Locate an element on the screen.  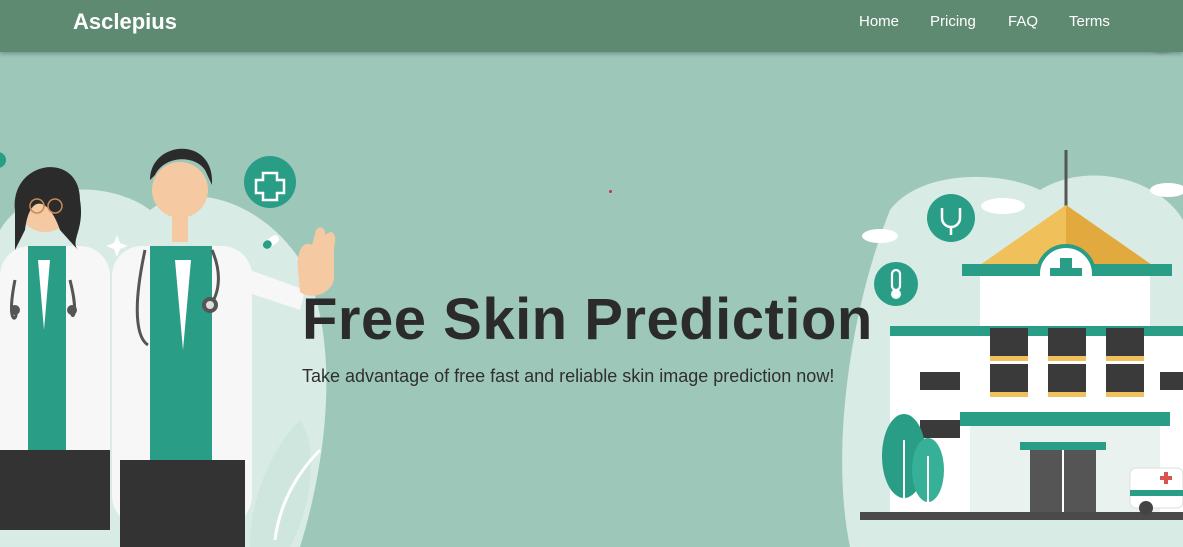
nav-links: Home Pricing FAQ Terms is located at coordinates (591, 23).